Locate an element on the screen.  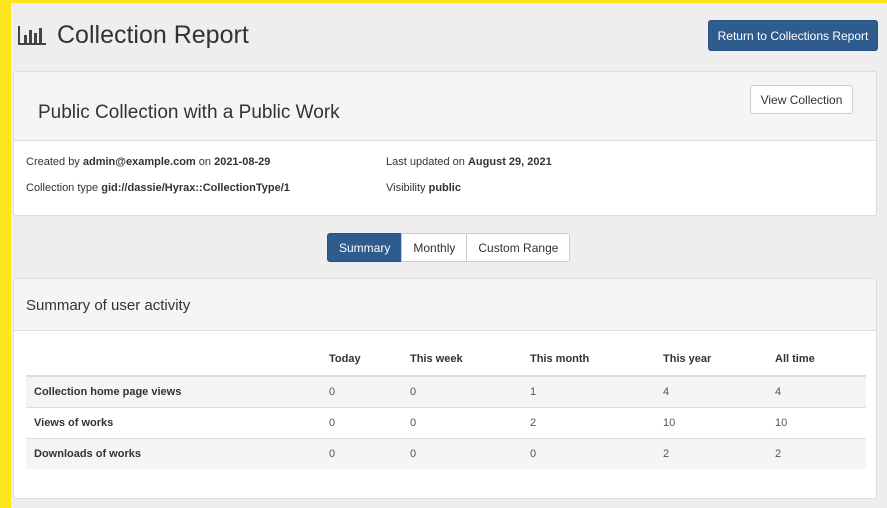
column-header is located at coordinates (173, 360).